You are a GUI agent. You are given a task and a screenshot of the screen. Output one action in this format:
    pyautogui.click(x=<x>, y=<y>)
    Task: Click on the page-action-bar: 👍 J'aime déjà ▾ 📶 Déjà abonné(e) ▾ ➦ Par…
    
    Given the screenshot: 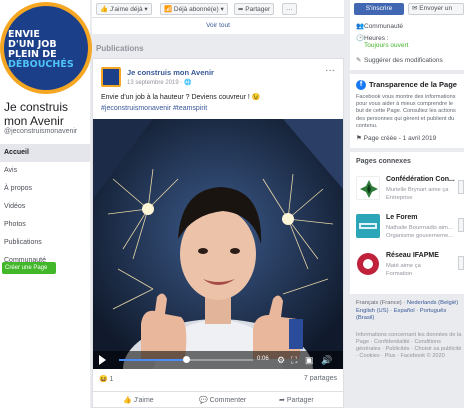 What is the action you would take?
    pyautogui.click(x=218, y=9)
    